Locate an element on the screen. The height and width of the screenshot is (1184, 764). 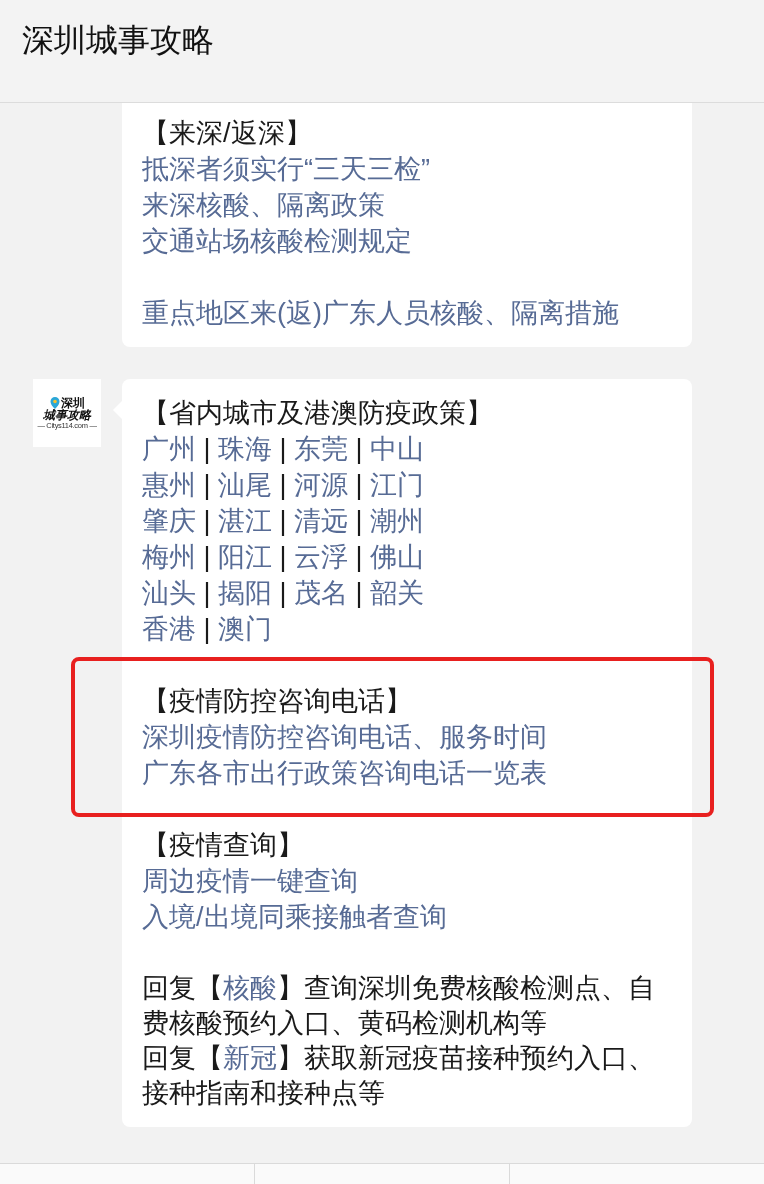
link: 来深核酸、隔离政策 is located at coordinates (409, 205).